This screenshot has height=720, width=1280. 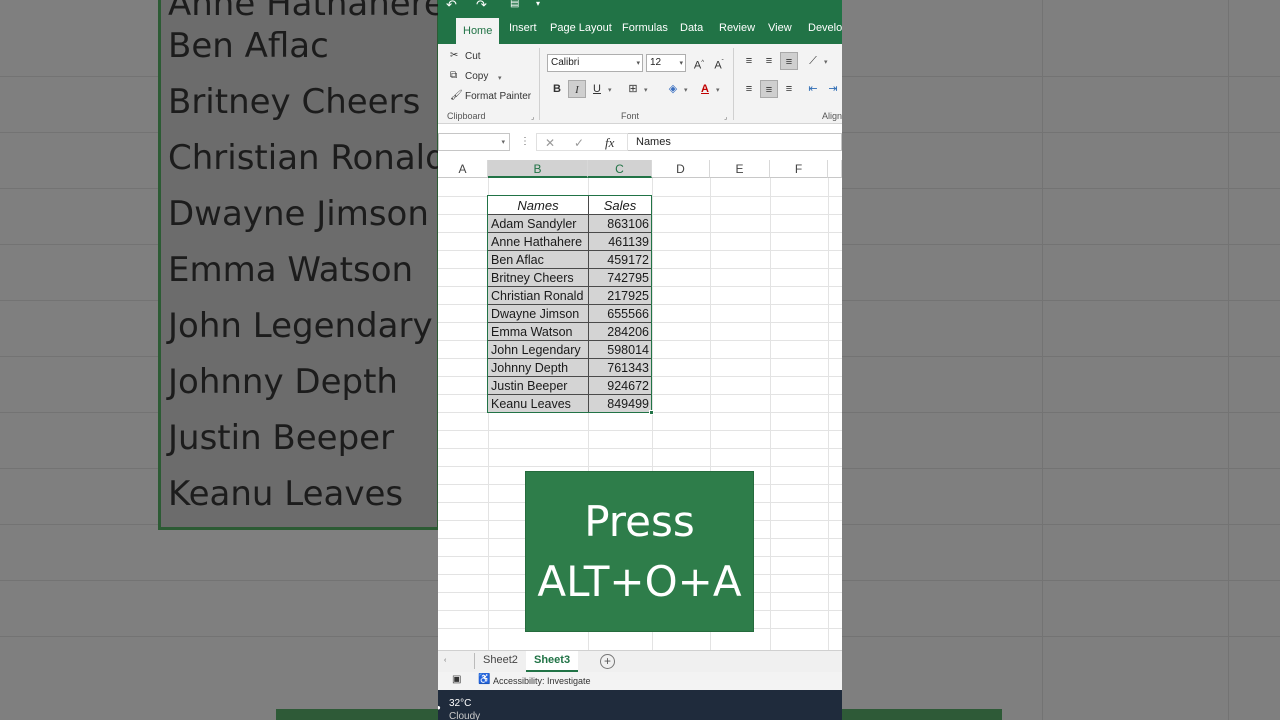 What do you see at coordinates (651, 412) in the screenshot?
I see `fill-handle` at bounding box center [651, 412].